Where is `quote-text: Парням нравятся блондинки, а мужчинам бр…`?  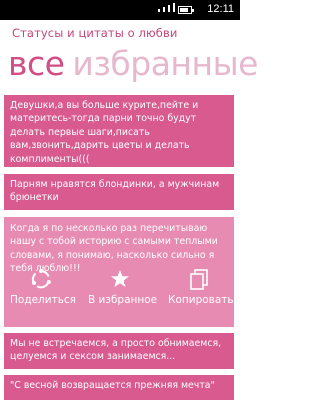
quote-text: Парням нравятся блондинки, а мужчинам бр… is located at coordinates (115, 191).